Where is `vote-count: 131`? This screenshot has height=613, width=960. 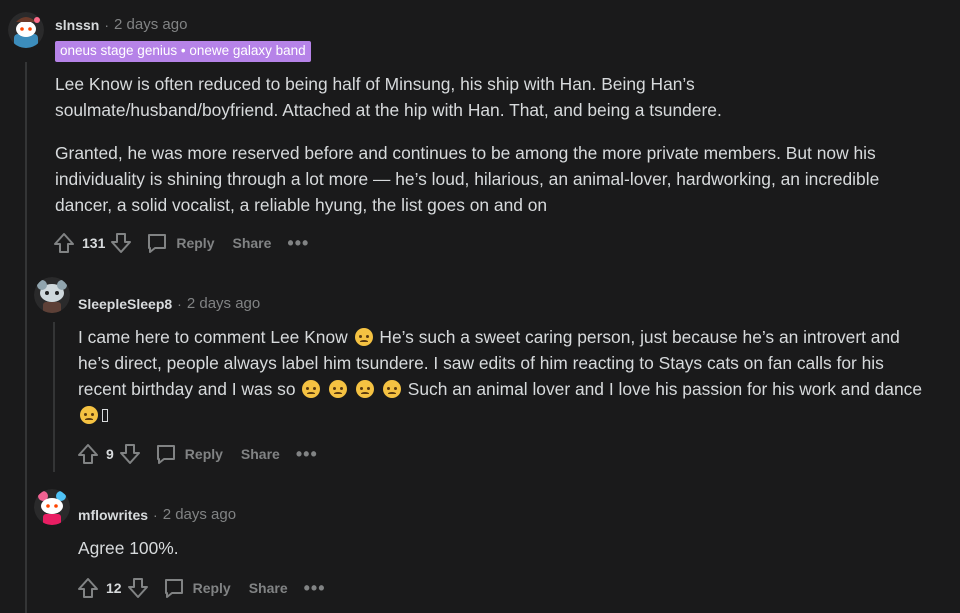 vote-count: 131 is located at coordinates (94, 243).